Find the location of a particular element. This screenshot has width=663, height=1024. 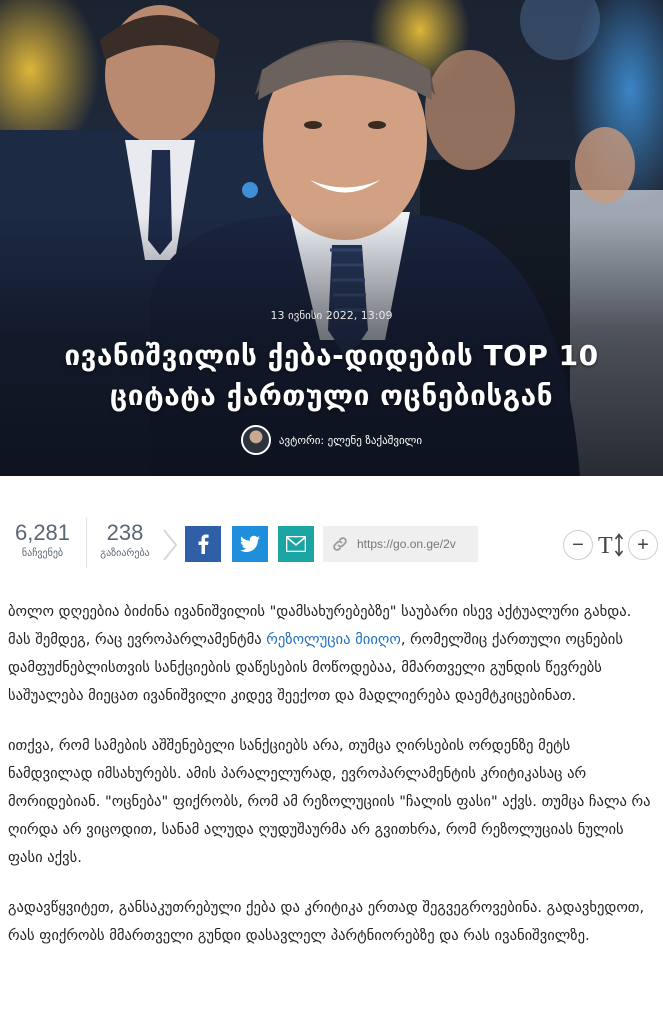

envelope-icon is located at coordinates (296, 544).